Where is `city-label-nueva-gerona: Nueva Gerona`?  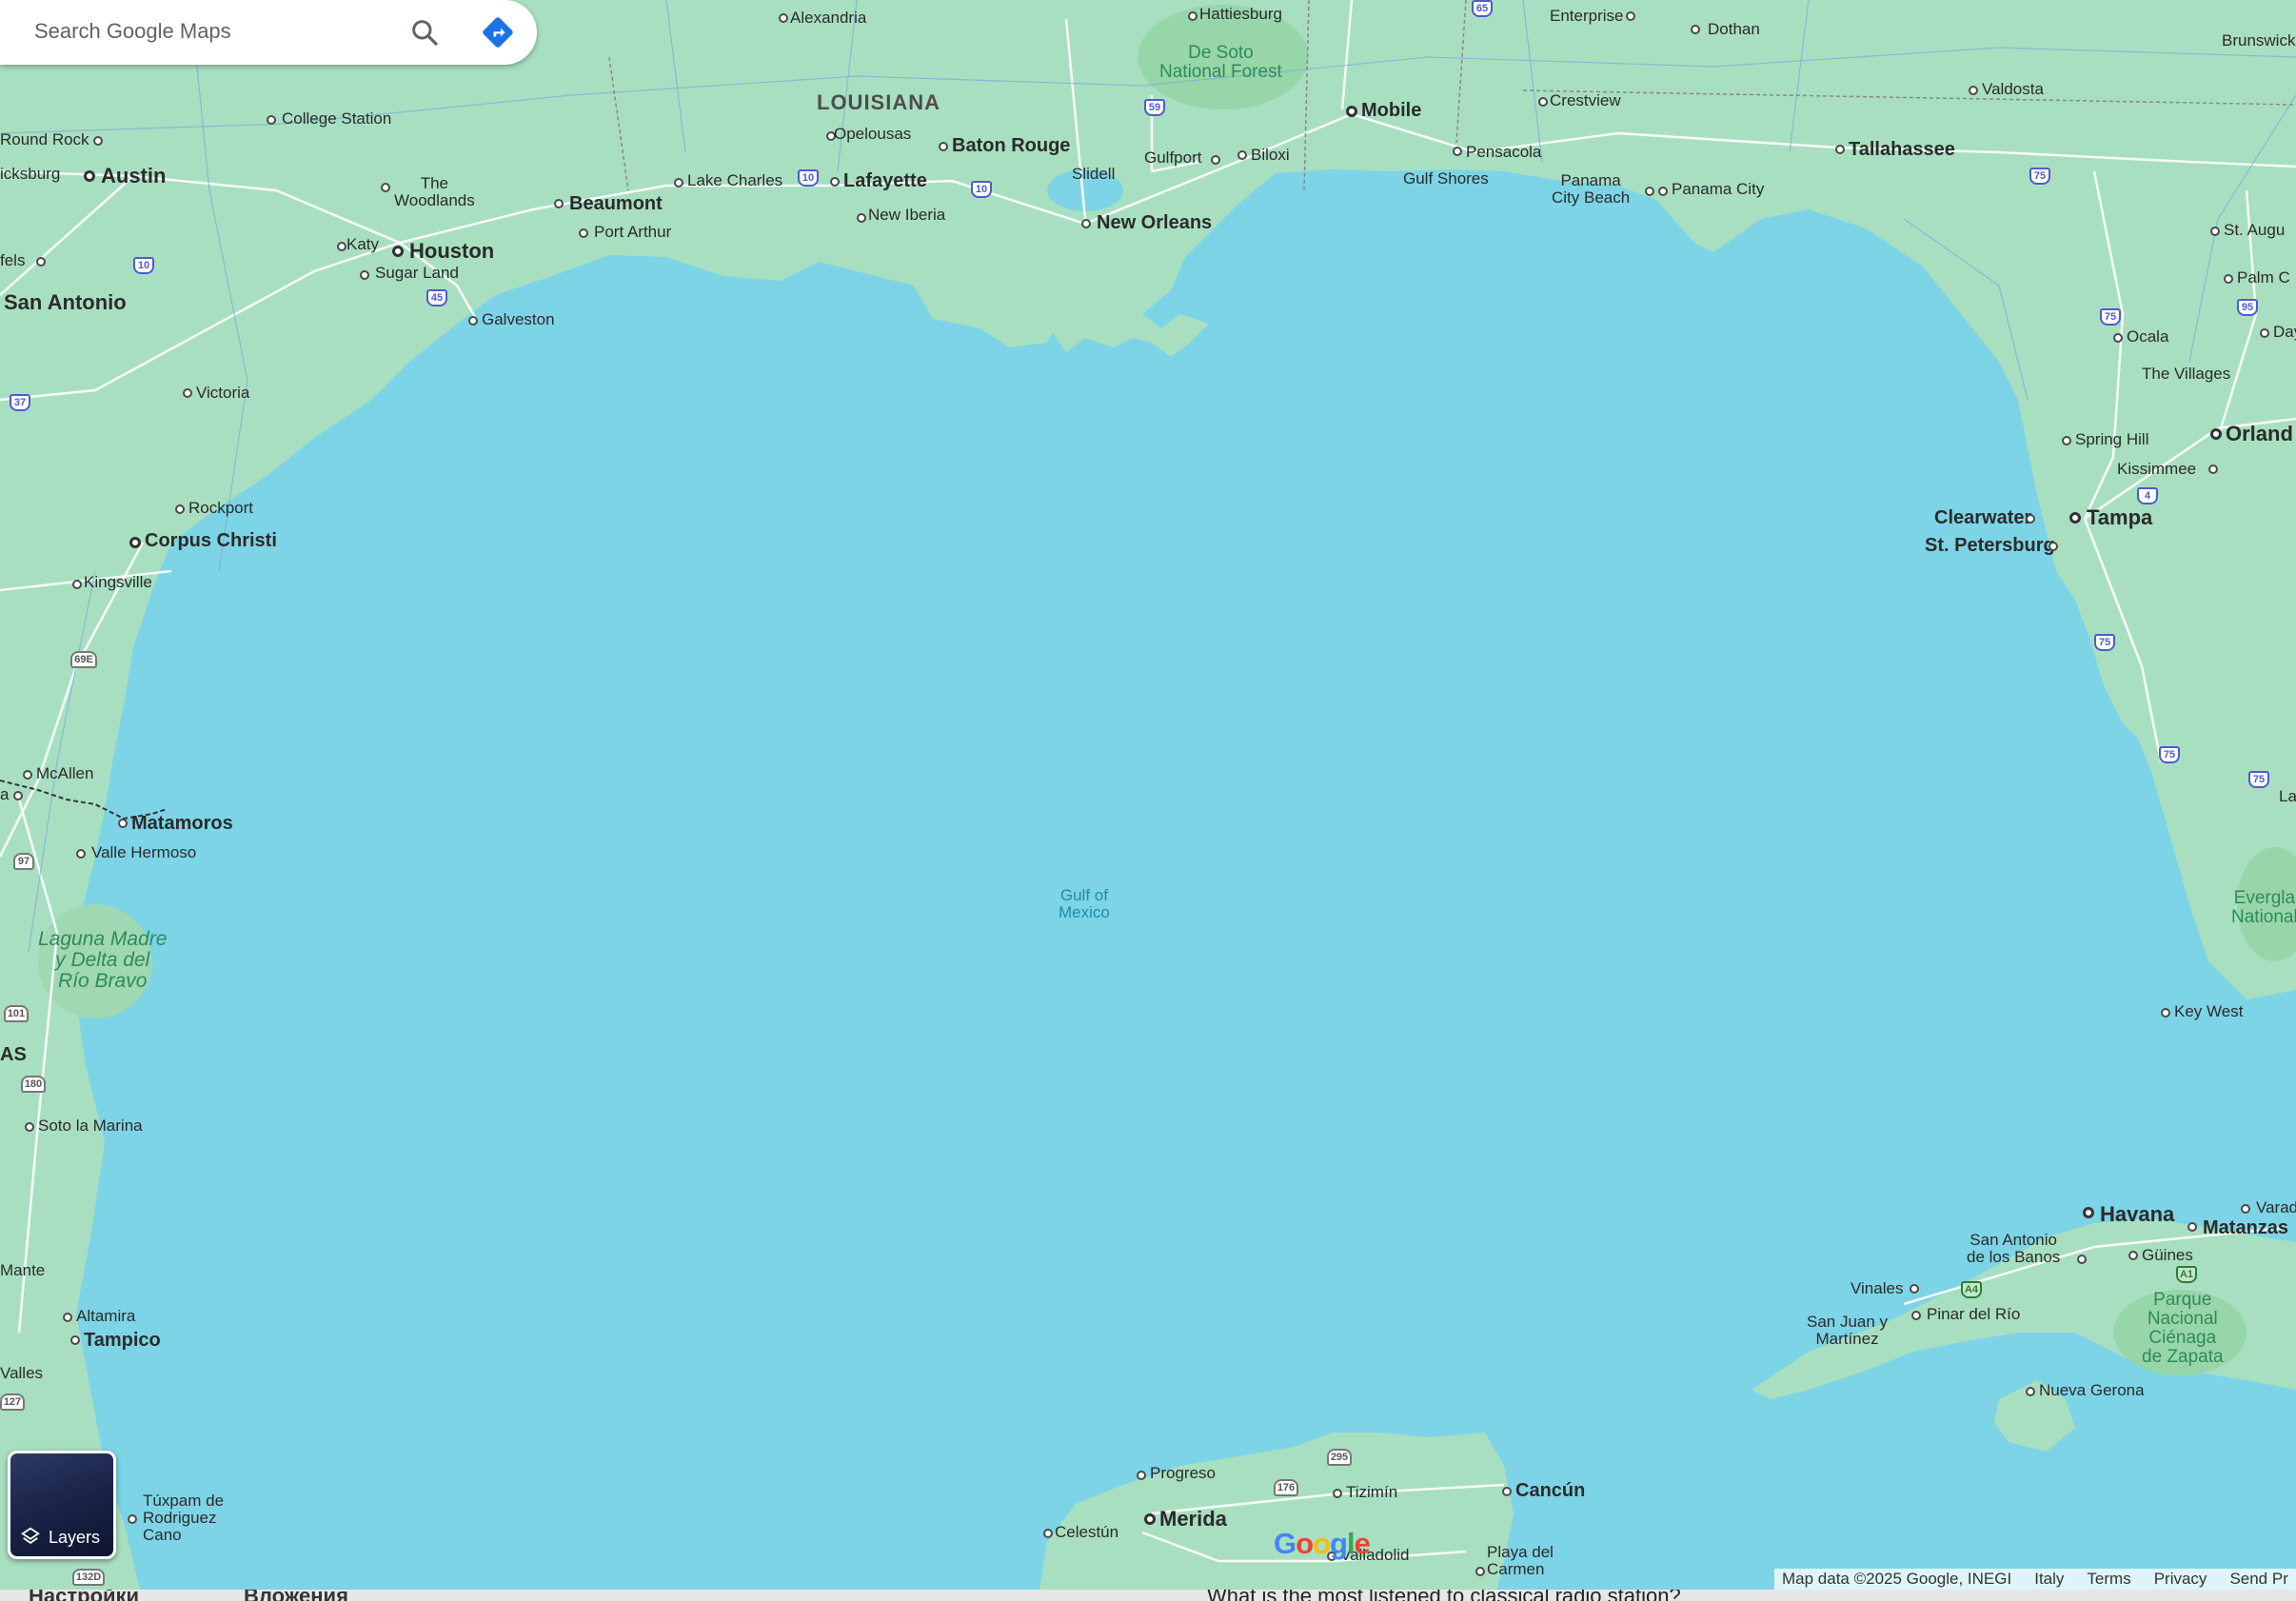 city-label-nueva-gerona: Nueva Gerona is located at coordinates (2092, 1390).